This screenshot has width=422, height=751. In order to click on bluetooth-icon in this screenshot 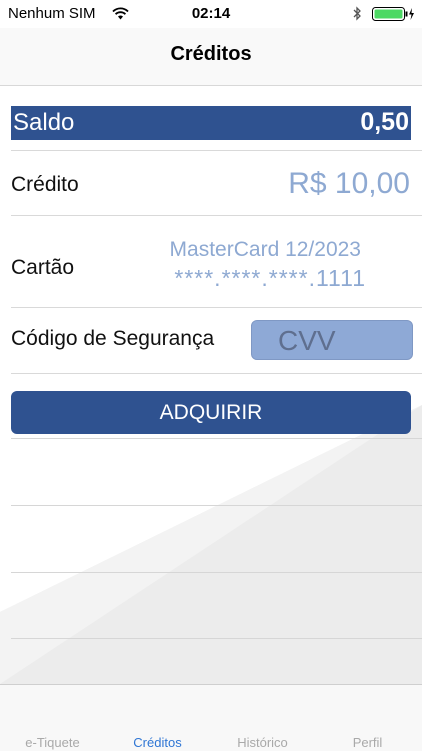, I will do `click(357, 13)`.